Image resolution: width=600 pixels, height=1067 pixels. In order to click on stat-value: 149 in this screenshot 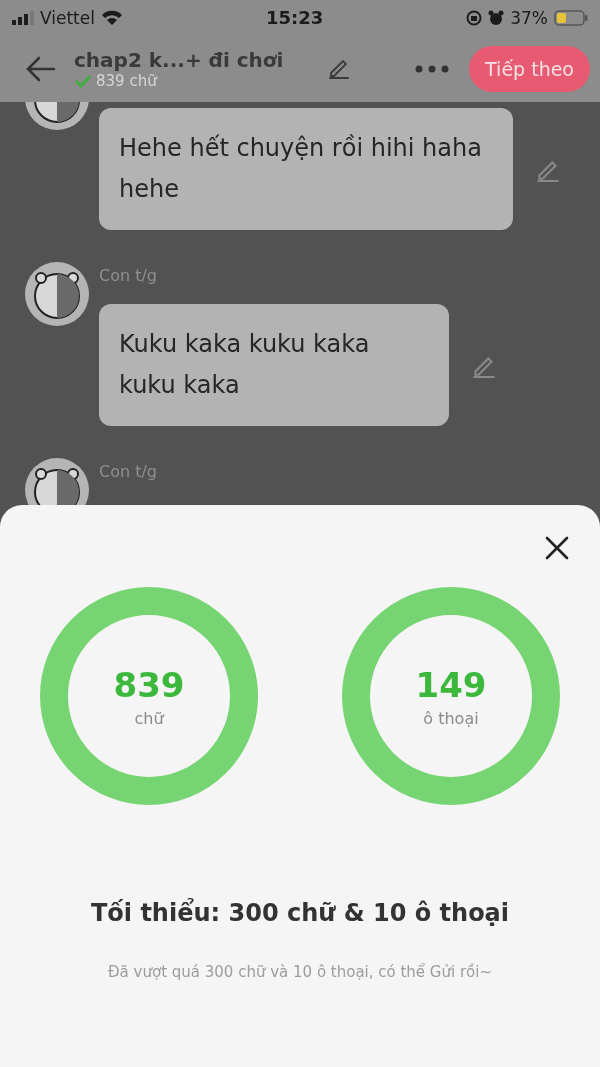, I will do `click(451, 684)`.